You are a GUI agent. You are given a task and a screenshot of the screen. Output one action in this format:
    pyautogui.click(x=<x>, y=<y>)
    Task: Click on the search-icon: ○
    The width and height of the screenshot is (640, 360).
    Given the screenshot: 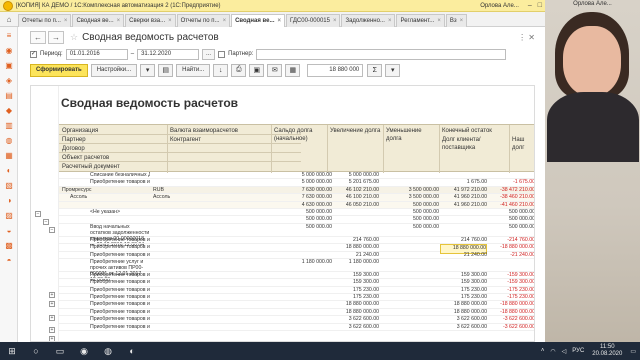 What is the action you would take?
    pyautogui.click(x=36, y=351)
    